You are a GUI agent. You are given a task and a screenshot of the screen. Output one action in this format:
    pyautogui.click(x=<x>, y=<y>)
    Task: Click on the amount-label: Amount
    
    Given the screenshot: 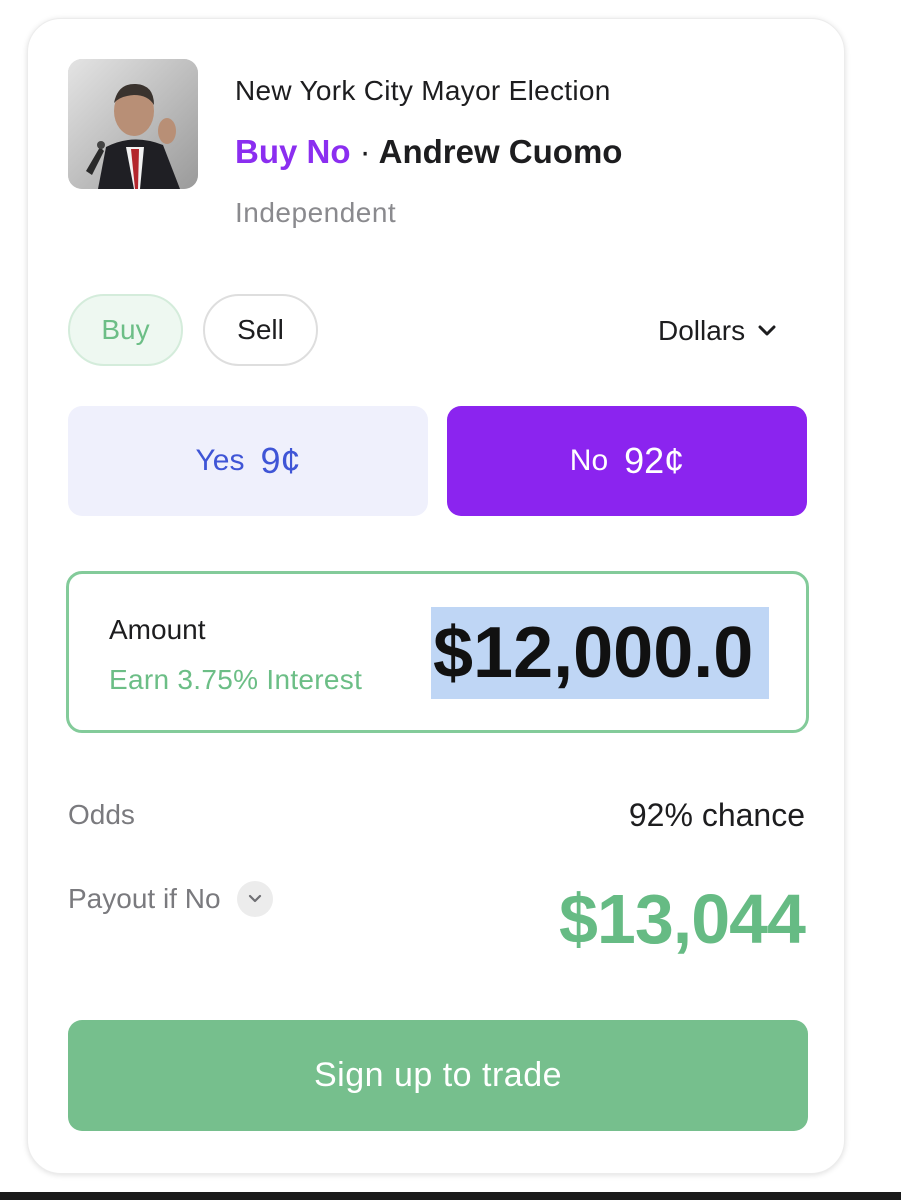 What is the action you would take?
    pyautogui.click(x=157, y=629)
    